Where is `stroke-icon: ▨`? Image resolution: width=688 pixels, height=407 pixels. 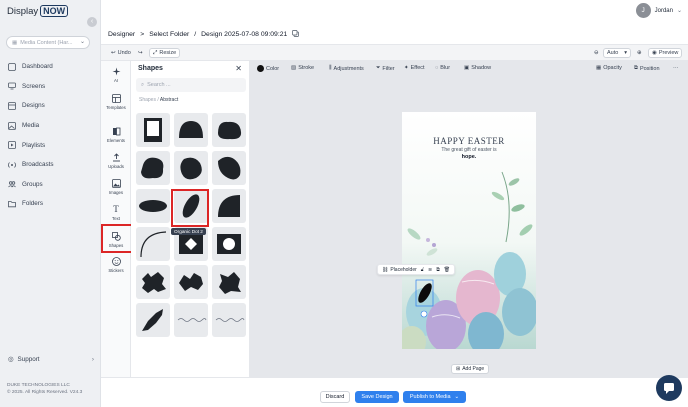
stroke-icon: ▨ is located at coordinates (294, 68).